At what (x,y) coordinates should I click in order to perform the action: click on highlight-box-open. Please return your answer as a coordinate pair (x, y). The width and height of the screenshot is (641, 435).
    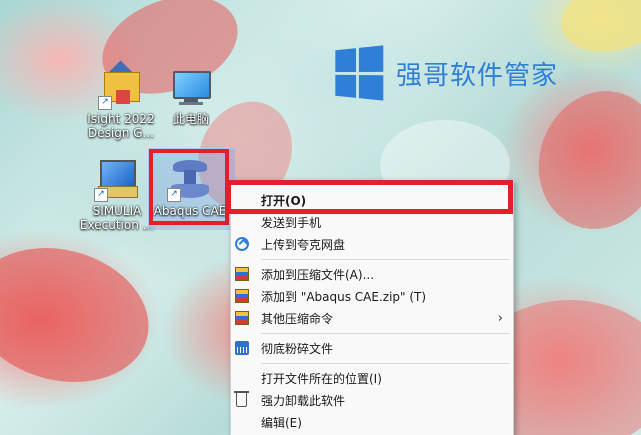
    Looking at the image, I should click on (369, 197).